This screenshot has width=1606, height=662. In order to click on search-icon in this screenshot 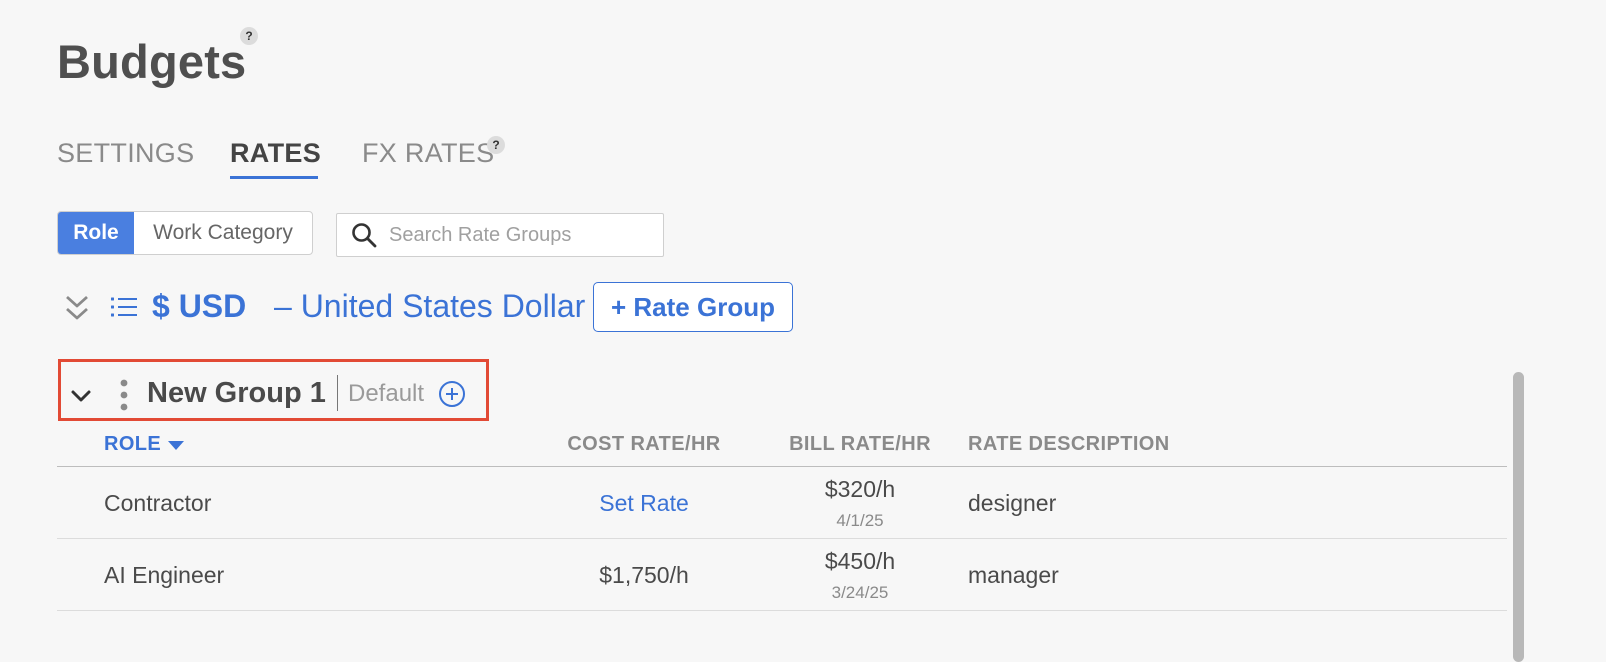, I will do `click(364, 235)`.